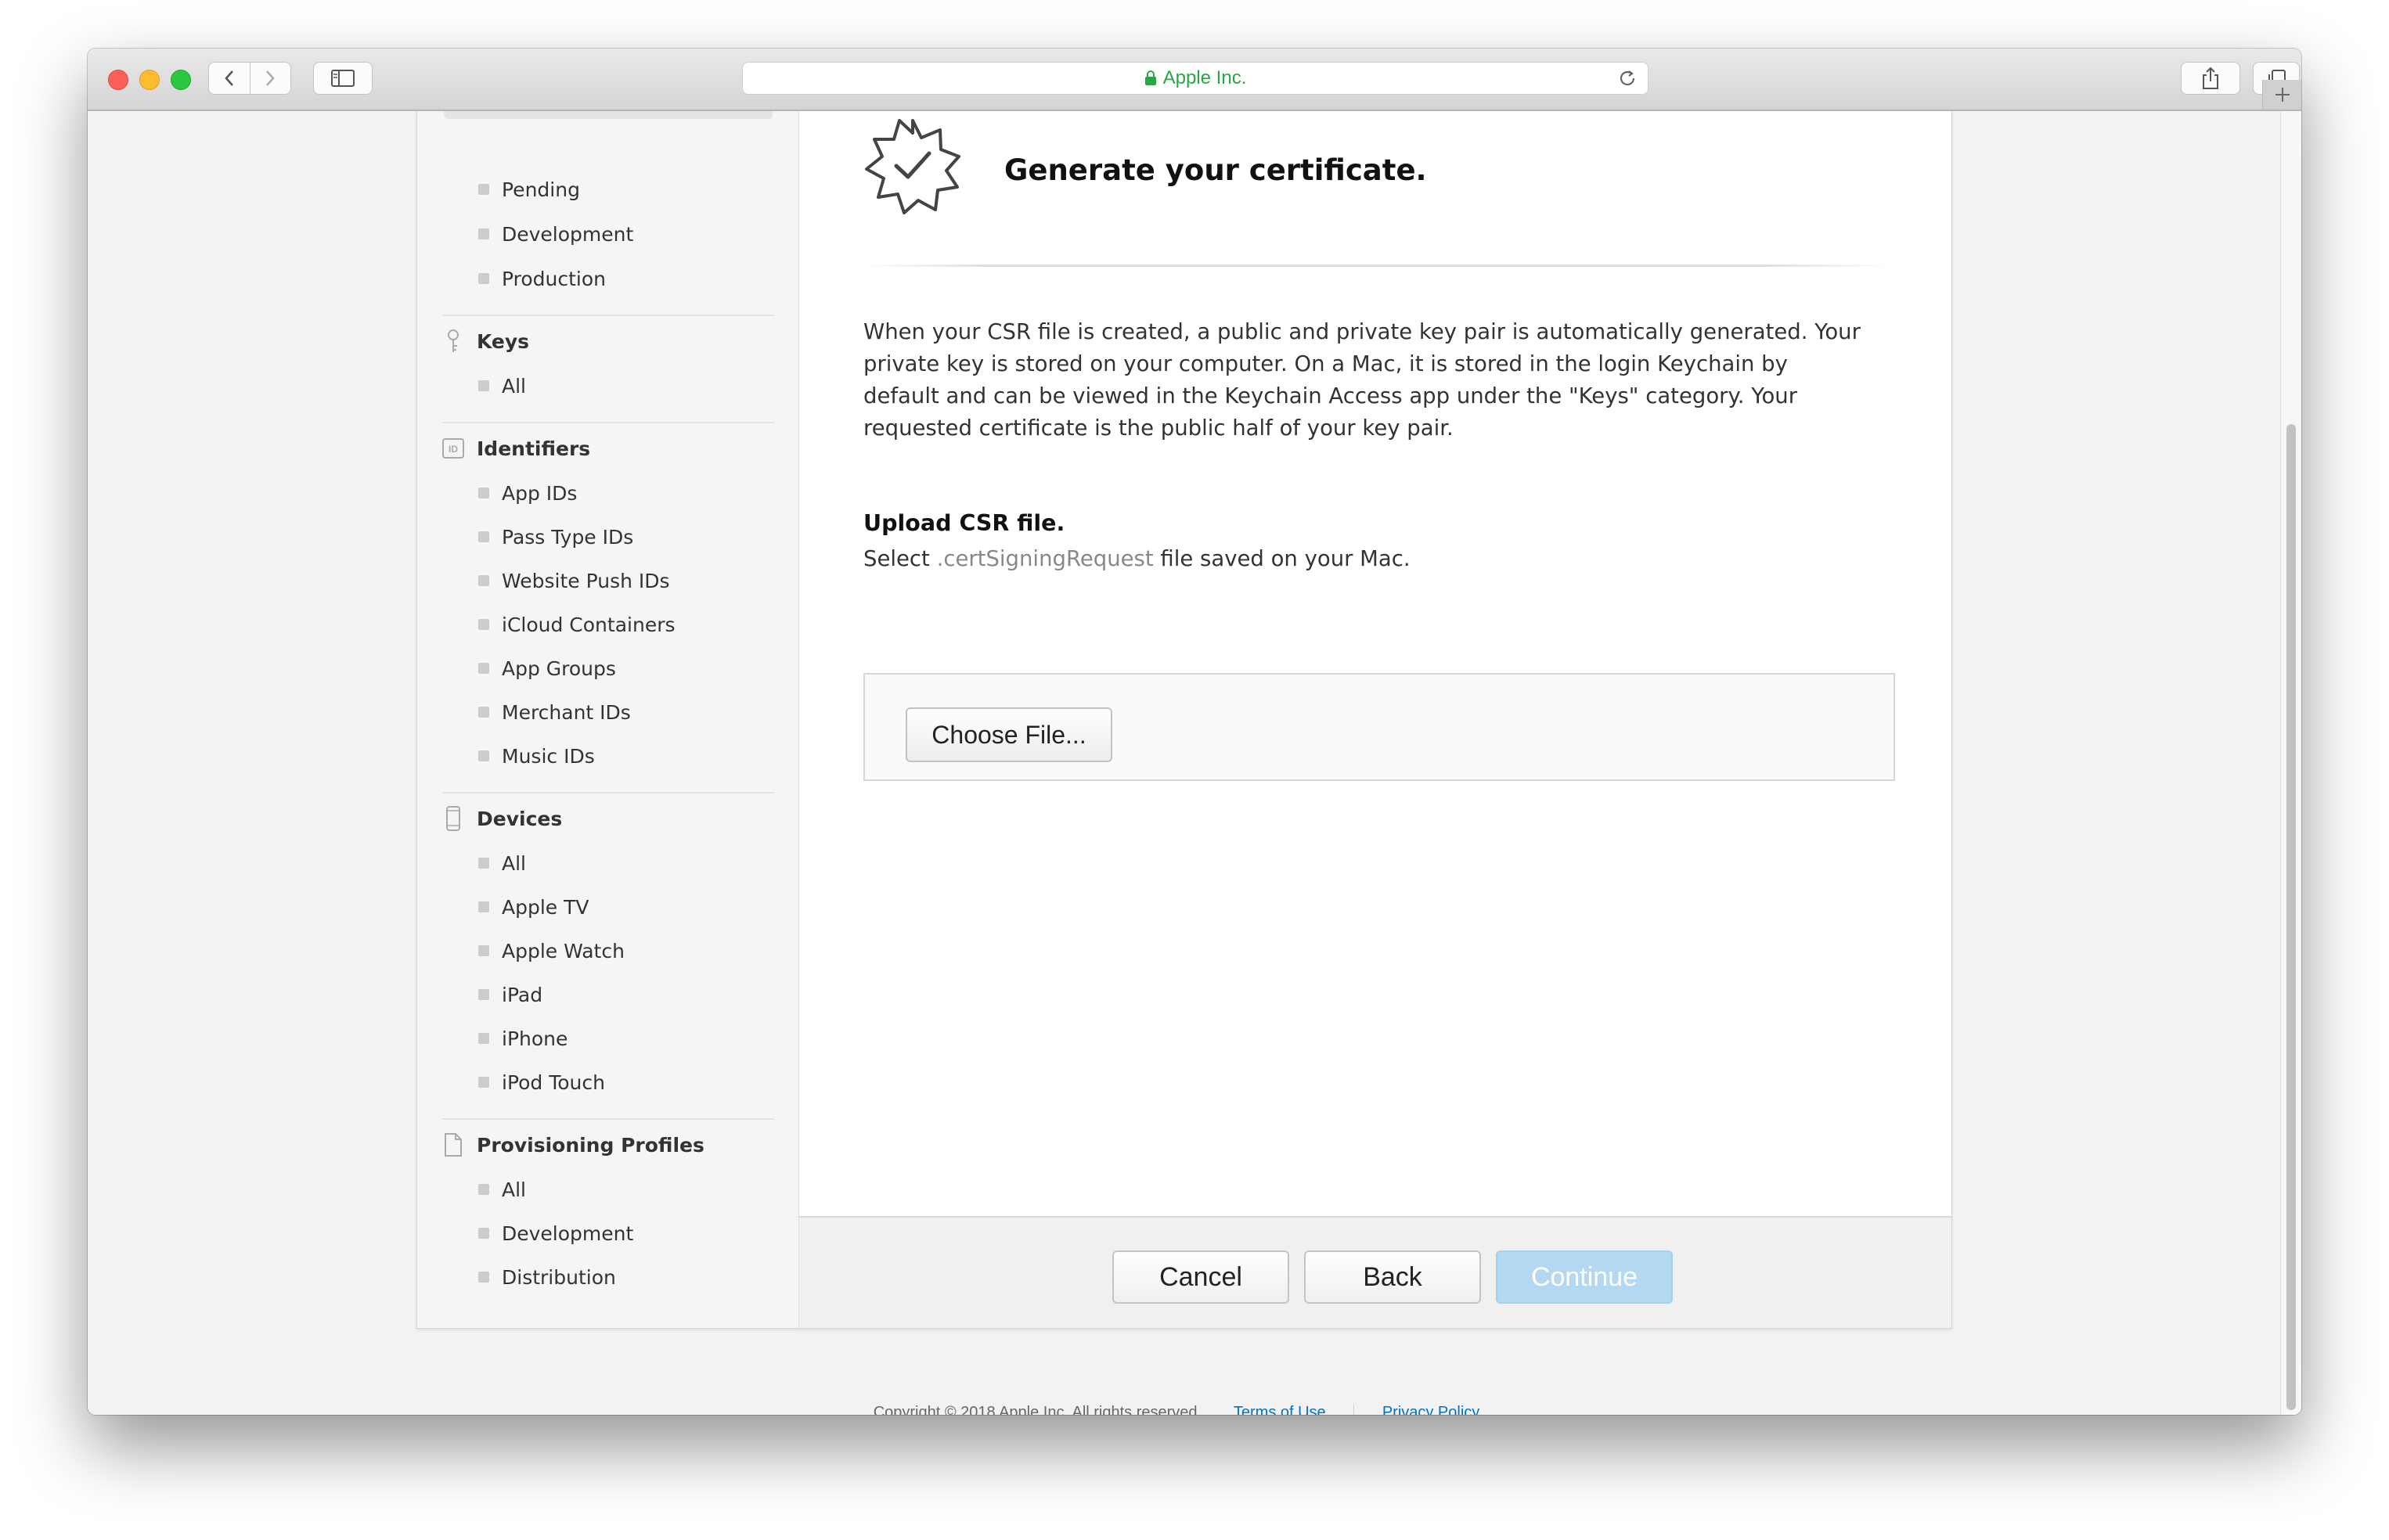  I want to click on sidebar-item-icloud-containers: iCloud Containers, so click(577, 624).